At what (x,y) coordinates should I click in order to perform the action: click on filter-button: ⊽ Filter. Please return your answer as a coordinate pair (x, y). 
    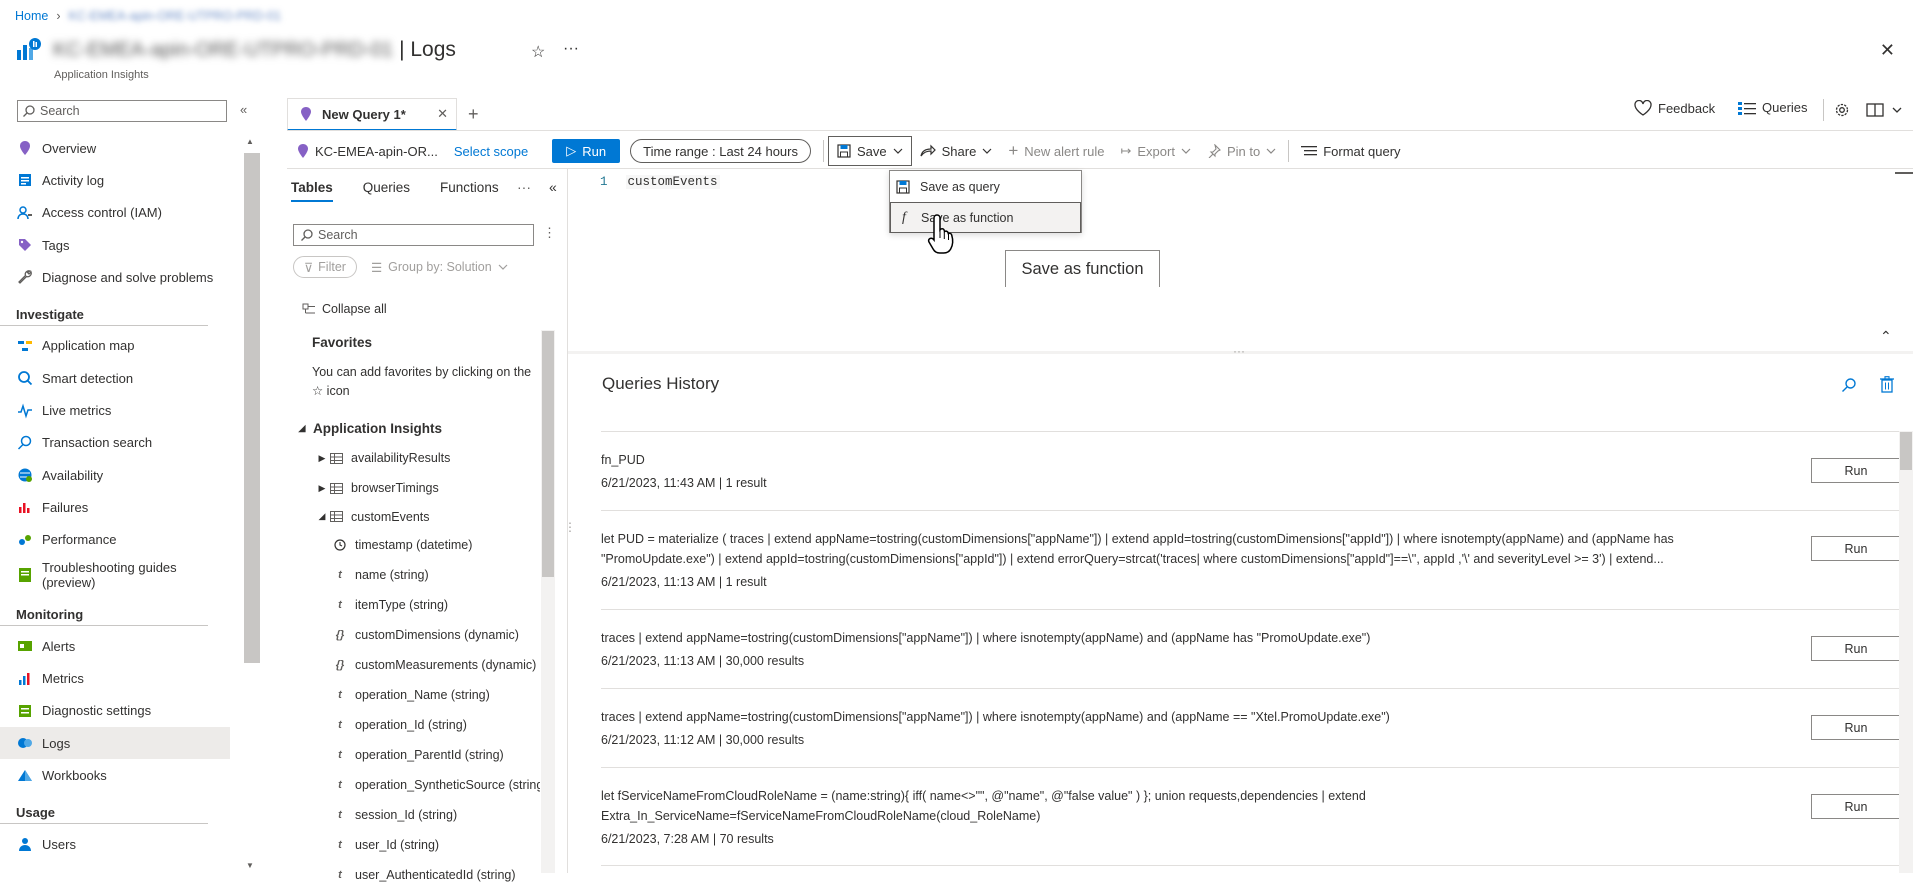
    Looking at the image, I should click on (325, 267).